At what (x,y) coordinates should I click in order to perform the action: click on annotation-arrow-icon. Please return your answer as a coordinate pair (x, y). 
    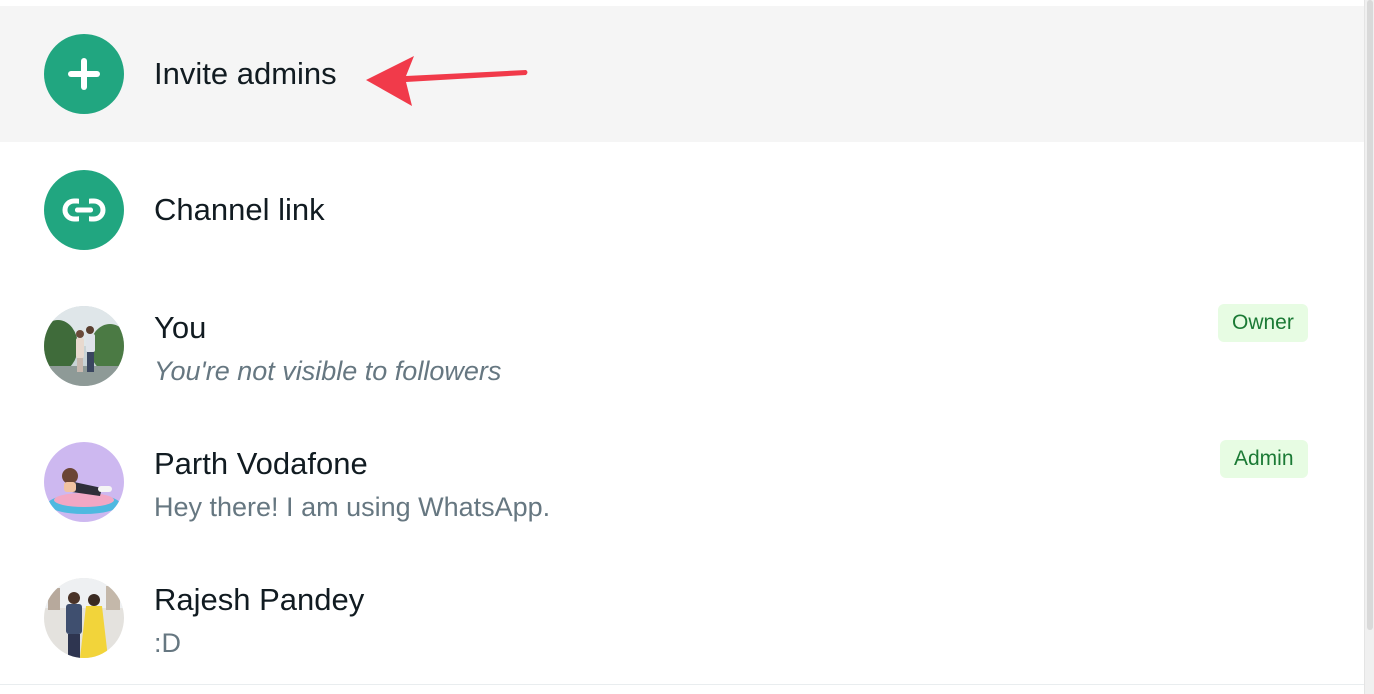
    Looking at the image, I should click on (447, 81).